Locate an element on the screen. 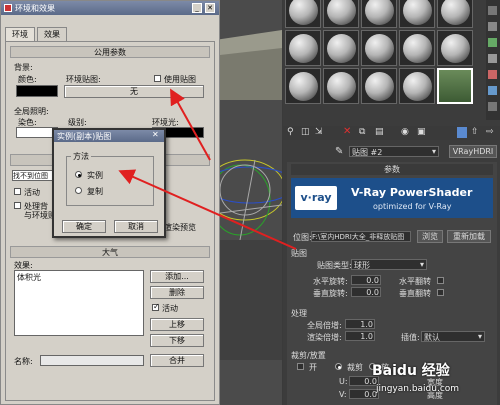 The width and height of the screenshot is (500, 405). annotation-arrows is located at coordinates (207, 169).